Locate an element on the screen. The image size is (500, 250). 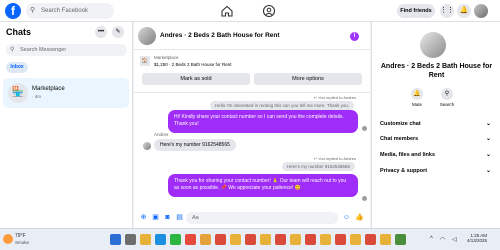
conversation-avatar is located at coordinates (433, 45).